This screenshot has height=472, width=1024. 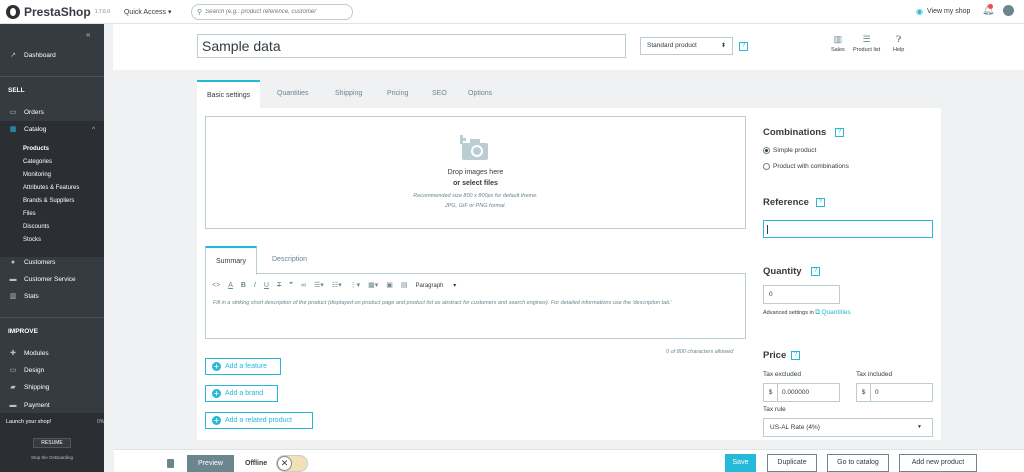 I want to click on online-toggle: ✕, so click(x=292, y=463).